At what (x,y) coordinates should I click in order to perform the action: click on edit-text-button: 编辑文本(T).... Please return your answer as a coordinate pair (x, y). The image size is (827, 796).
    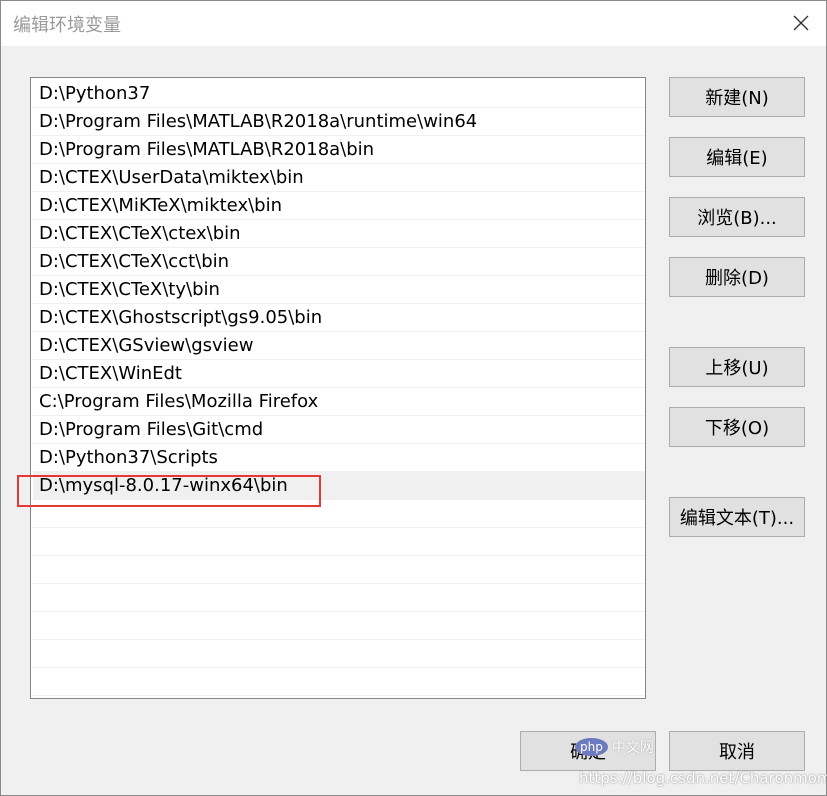
    Looking at the image, I should click on (737, 517).